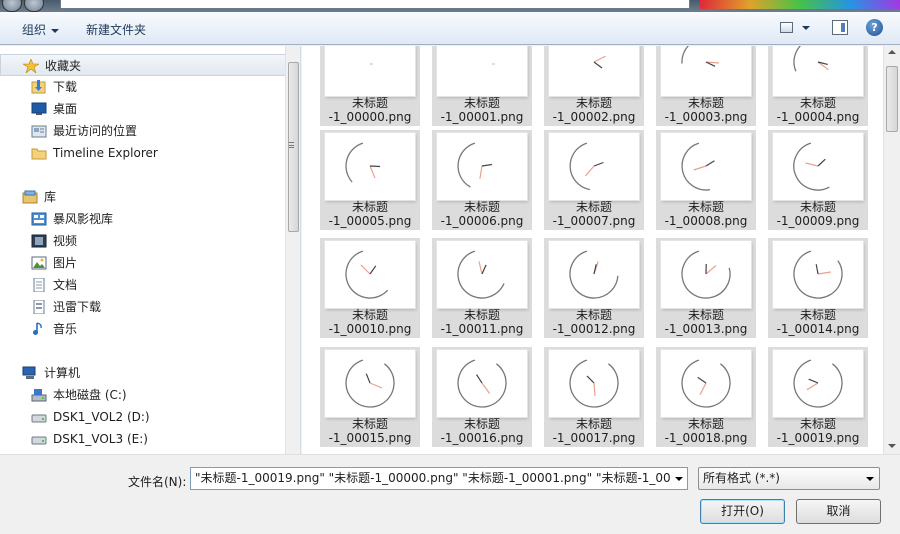 The width and height of the screenshot is (900, 534). What do you see at coordinates (594, 329) in the screenshot?
I see `file-name-line2: -1_00012.png` at bounding box center [594, 329].